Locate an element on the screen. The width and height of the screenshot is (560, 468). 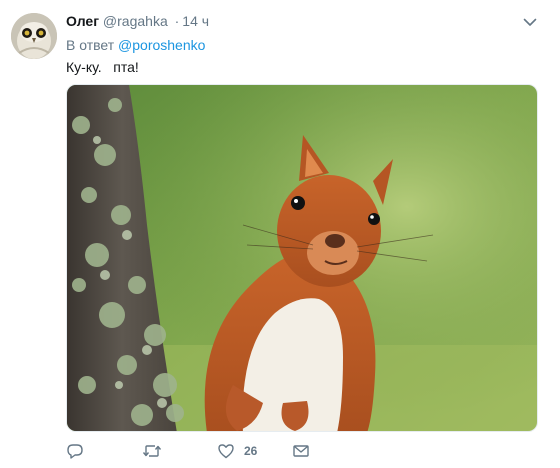
reply-prefix: В ответ is located at coordinates (90, 45).